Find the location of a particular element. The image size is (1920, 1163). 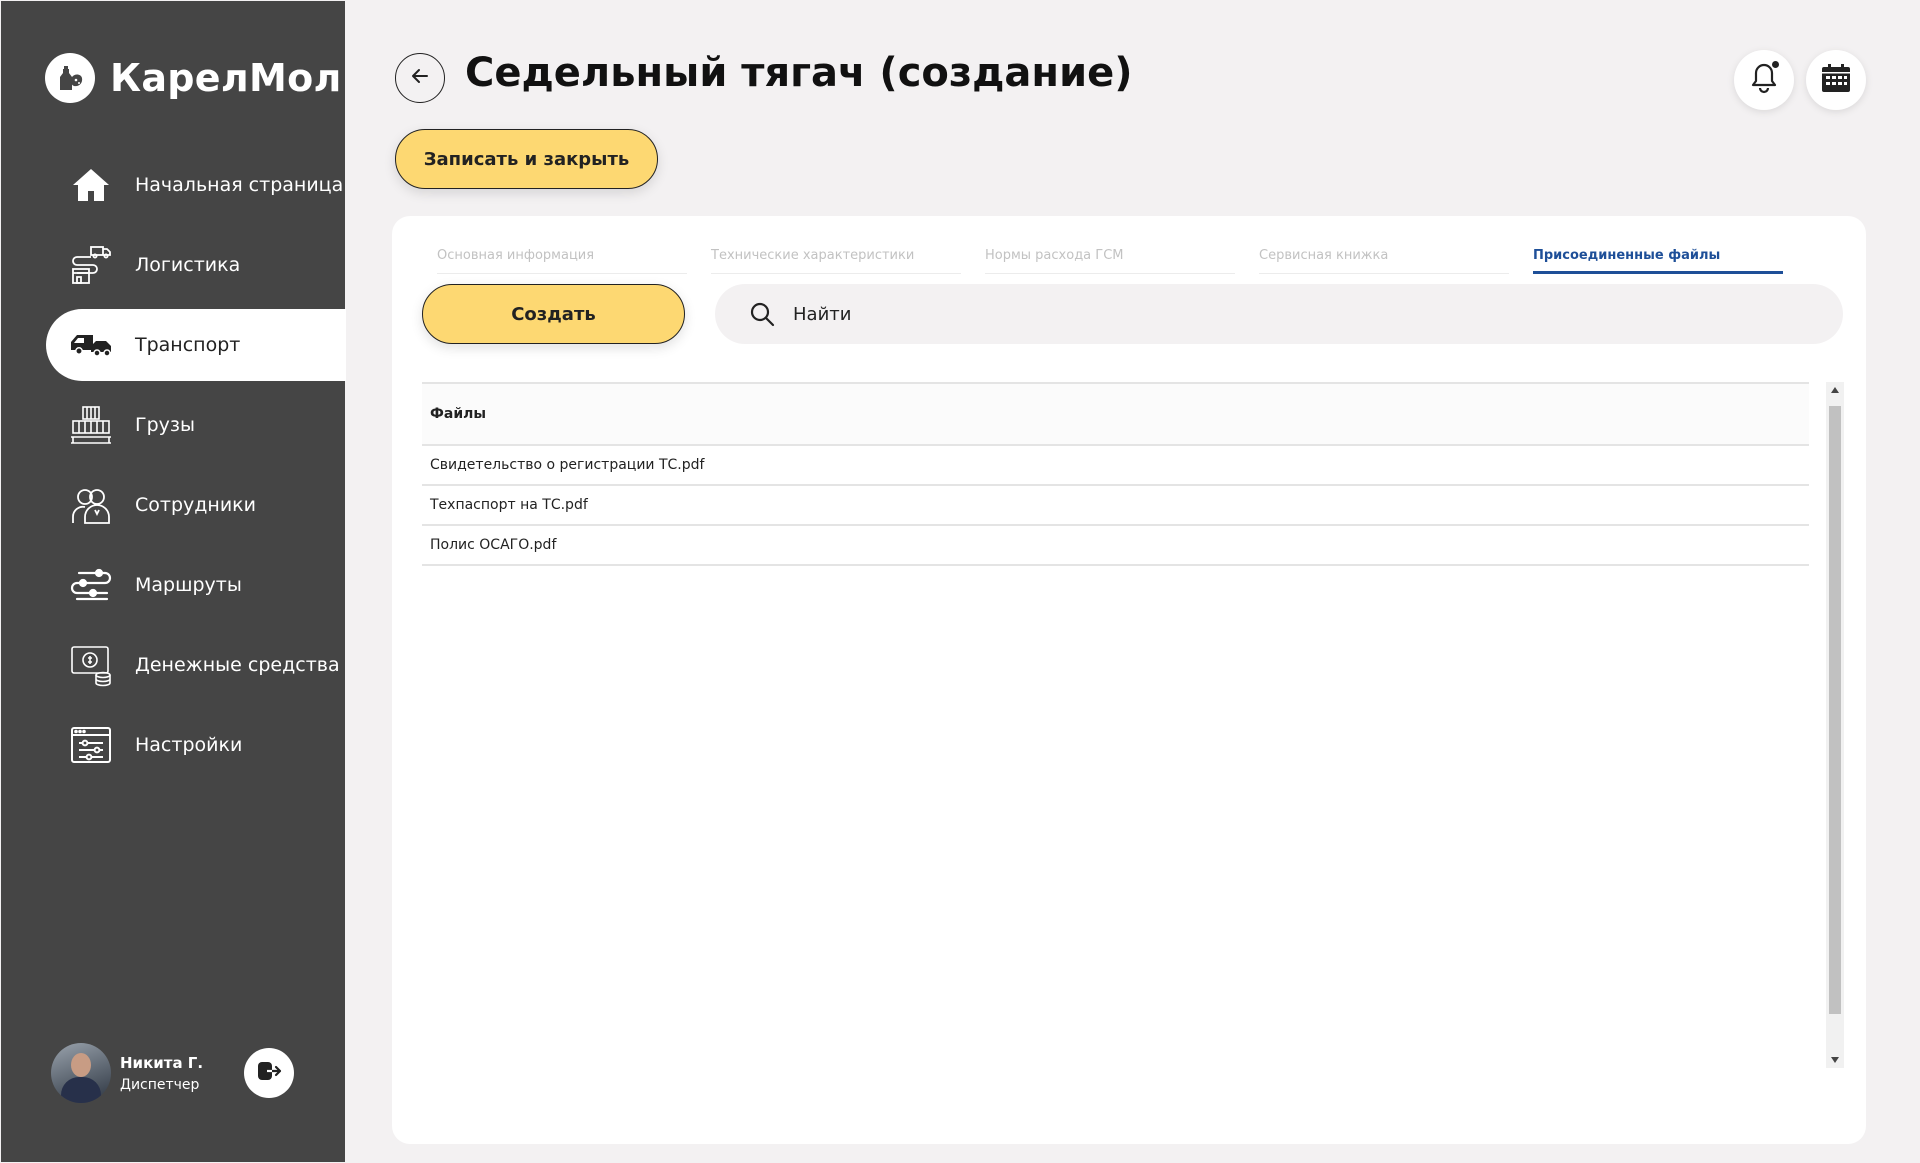

calendar-icon is located at coordinates (1836, 80).